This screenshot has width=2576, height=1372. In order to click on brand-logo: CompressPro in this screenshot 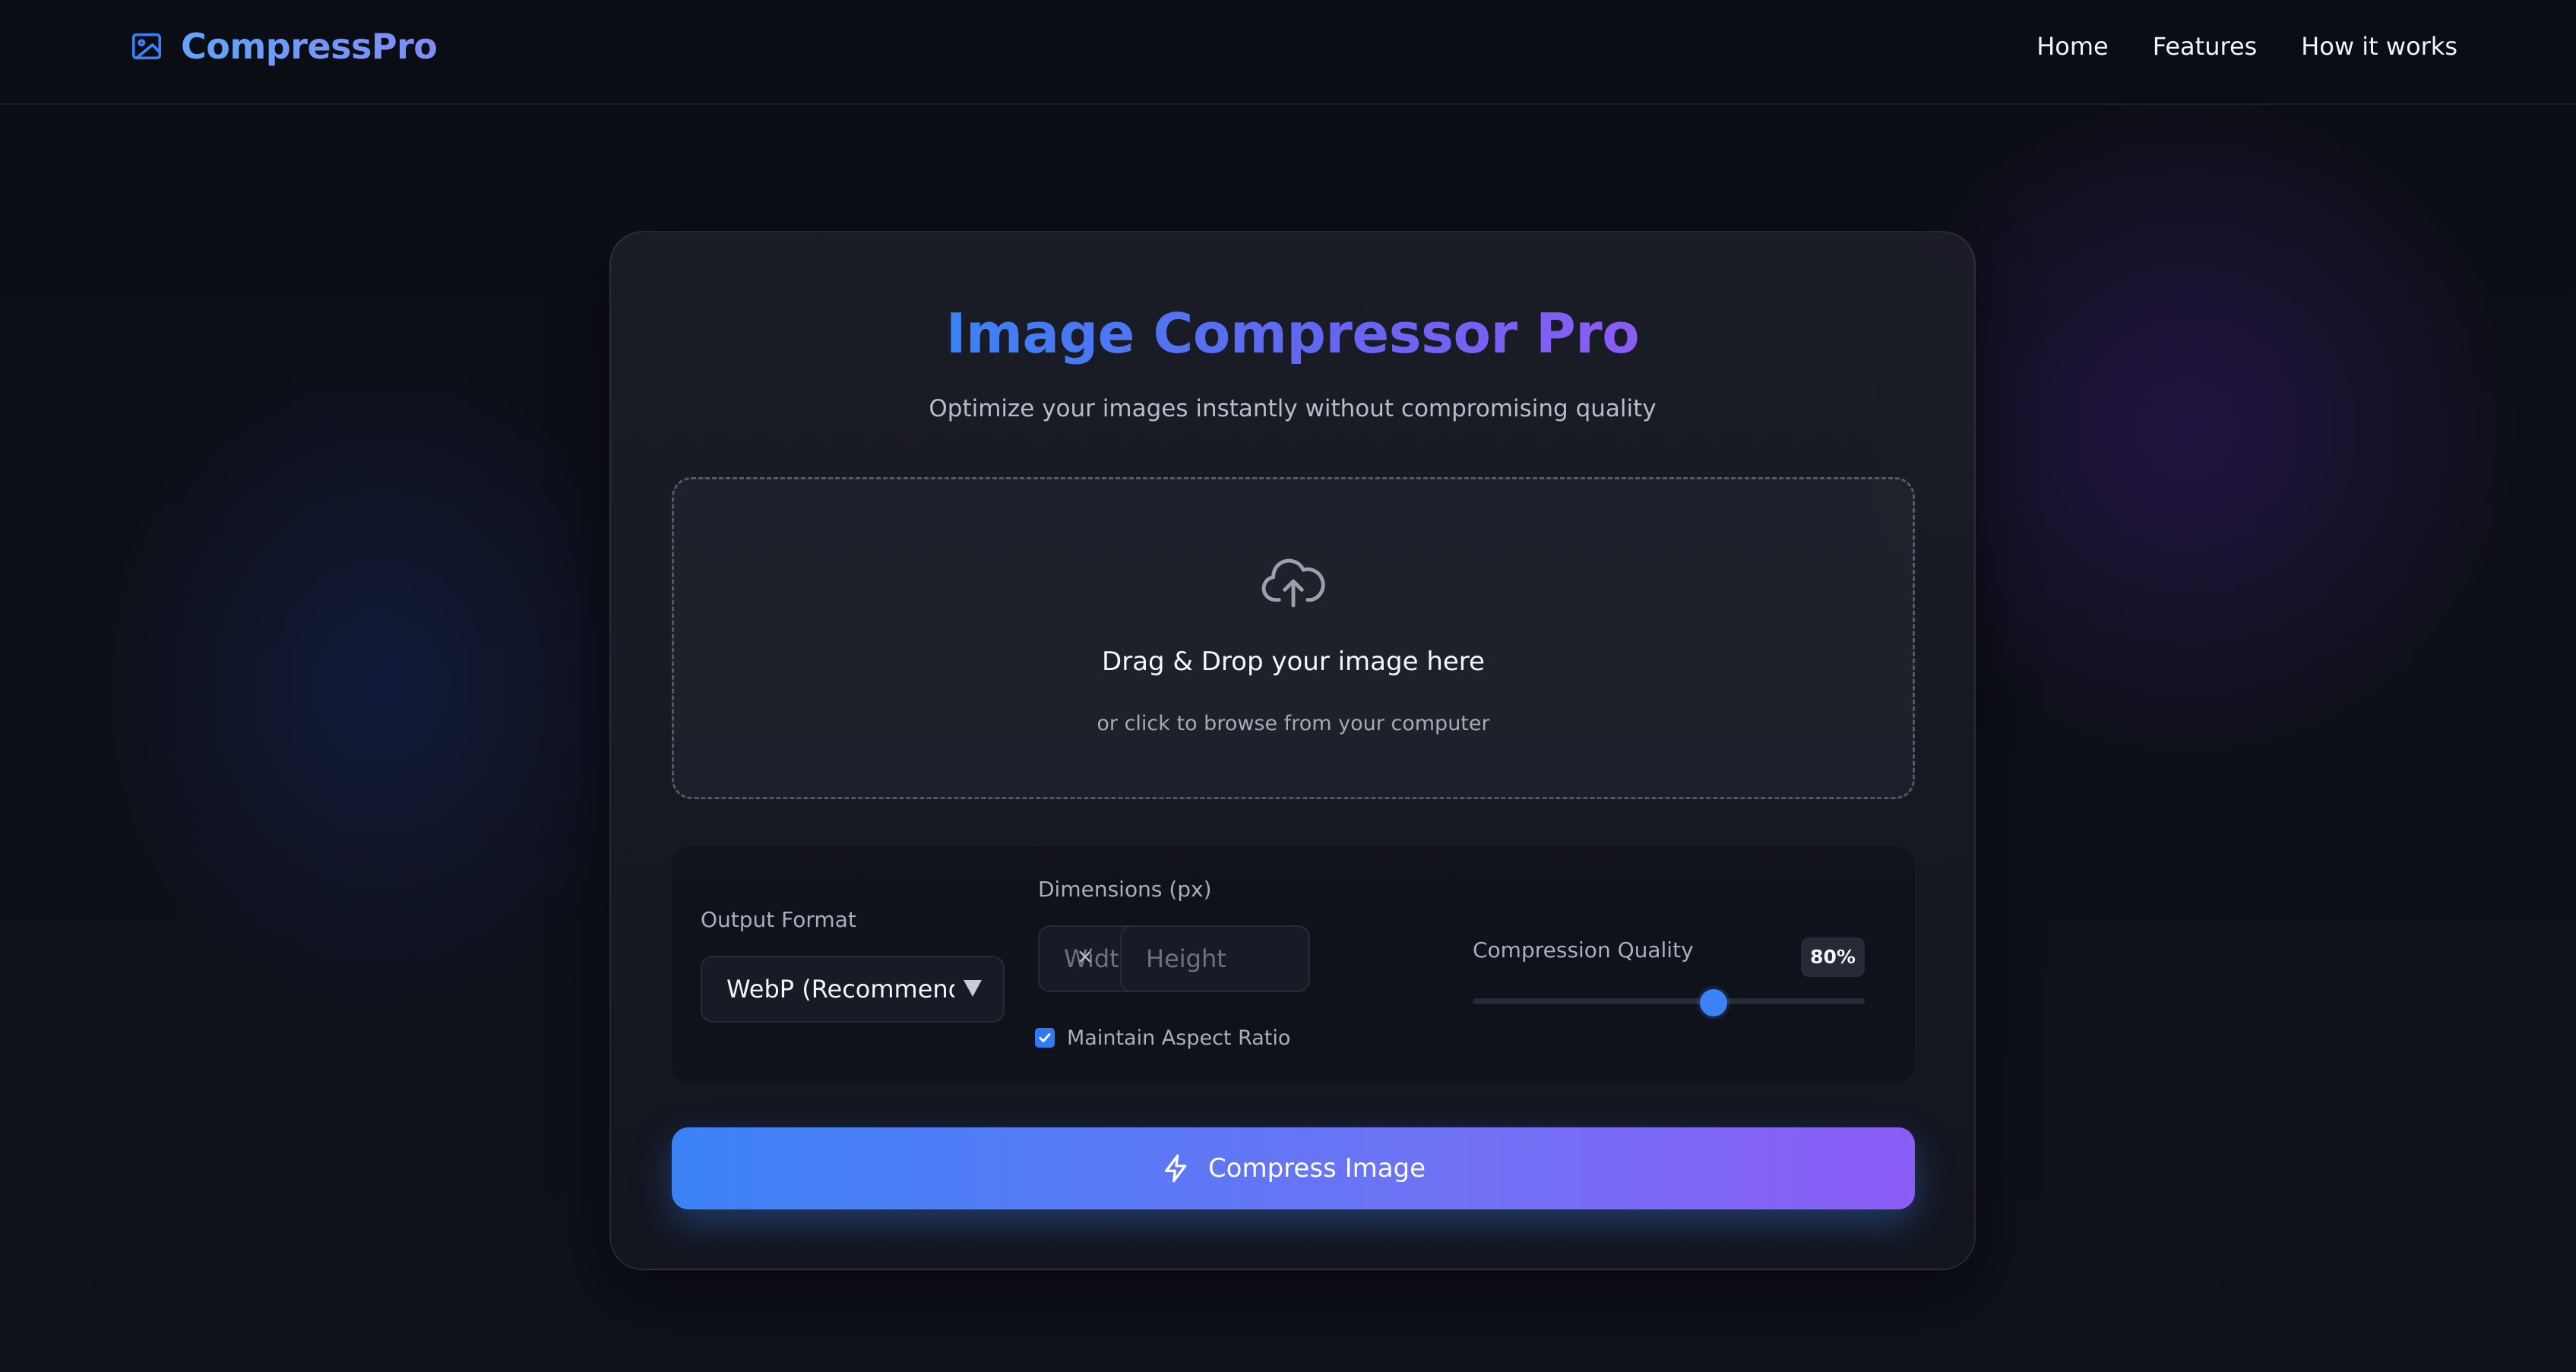, I will do `click(283, 46)`.